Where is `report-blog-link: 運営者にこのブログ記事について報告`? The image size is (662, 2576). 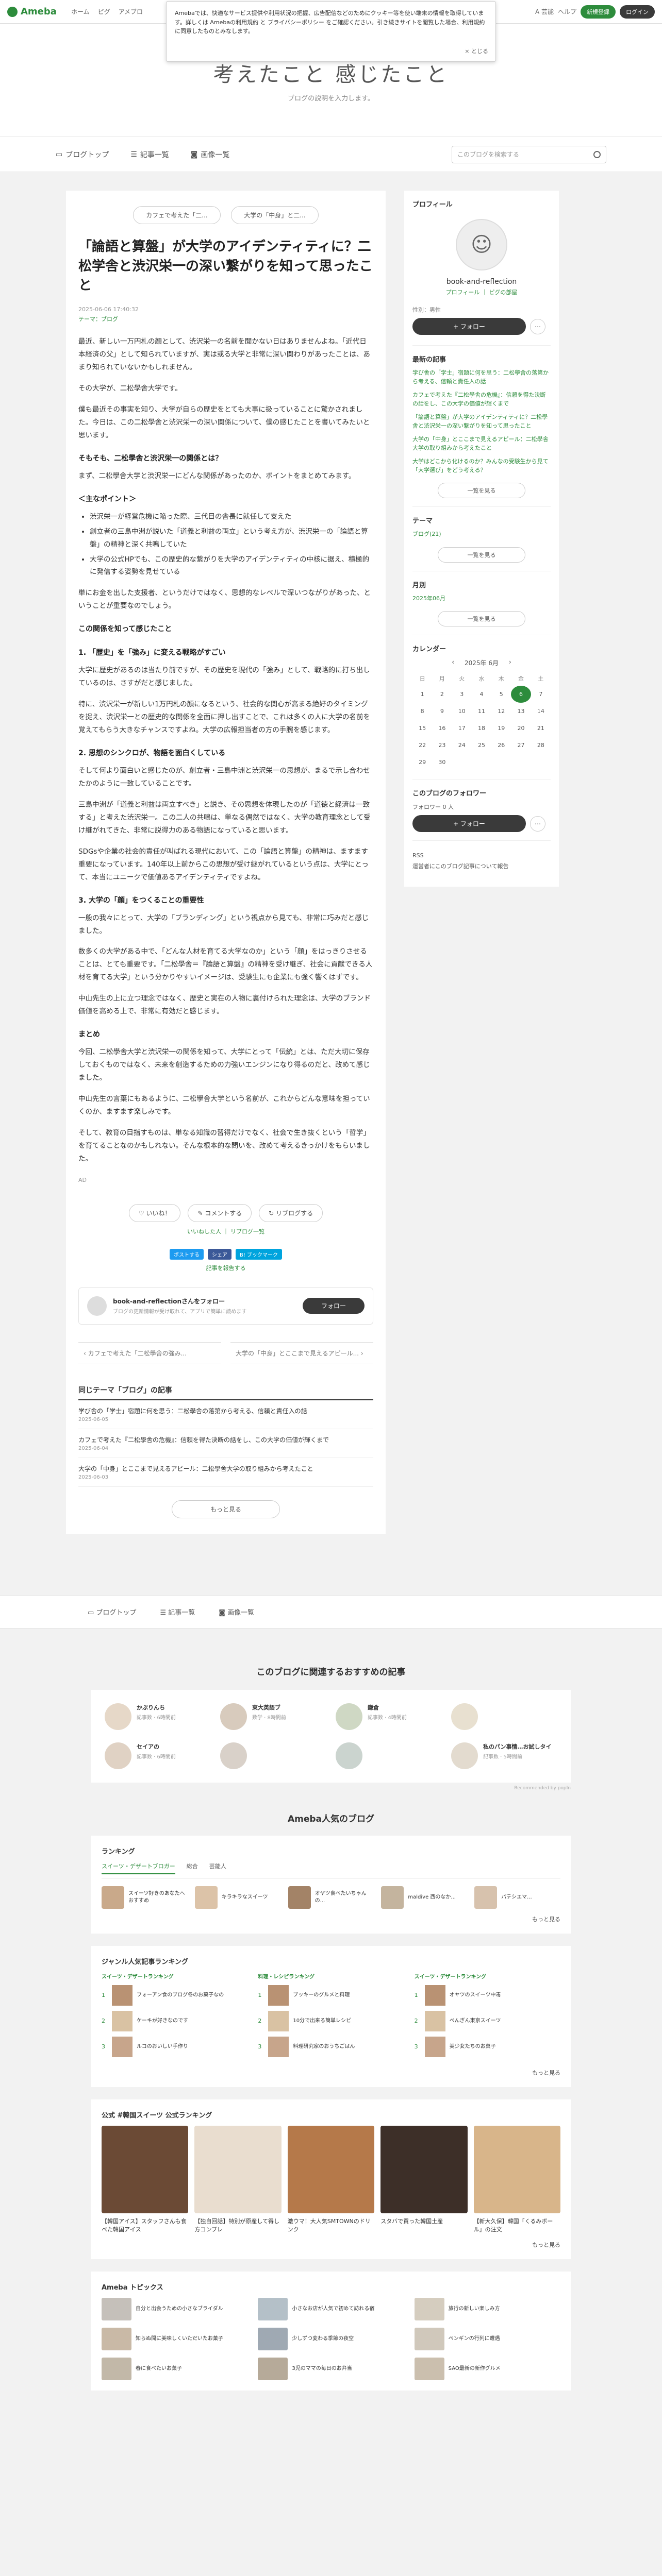
report-blog-link: 運営者にこのブログ記事について報告 is located at coordinates (481, 866).